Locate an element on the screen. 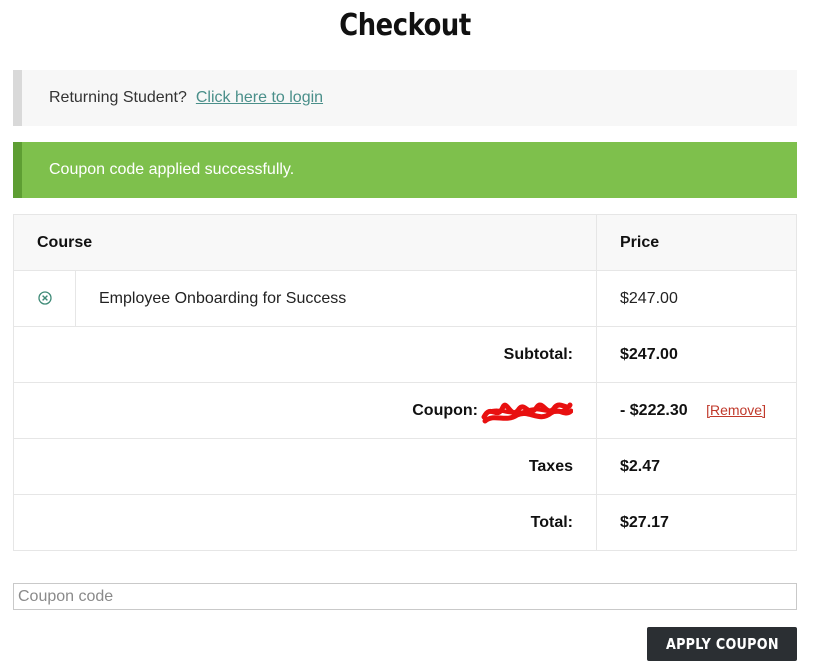 The height and width of the screenshot is (672, 816). remove-item-cell is located at coordinates (44, 298).